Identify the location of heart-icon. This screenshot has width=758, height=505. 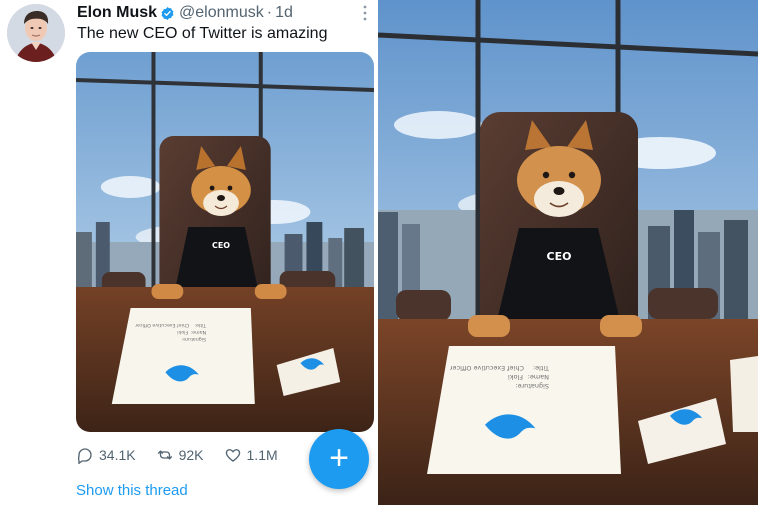
(232, 455).